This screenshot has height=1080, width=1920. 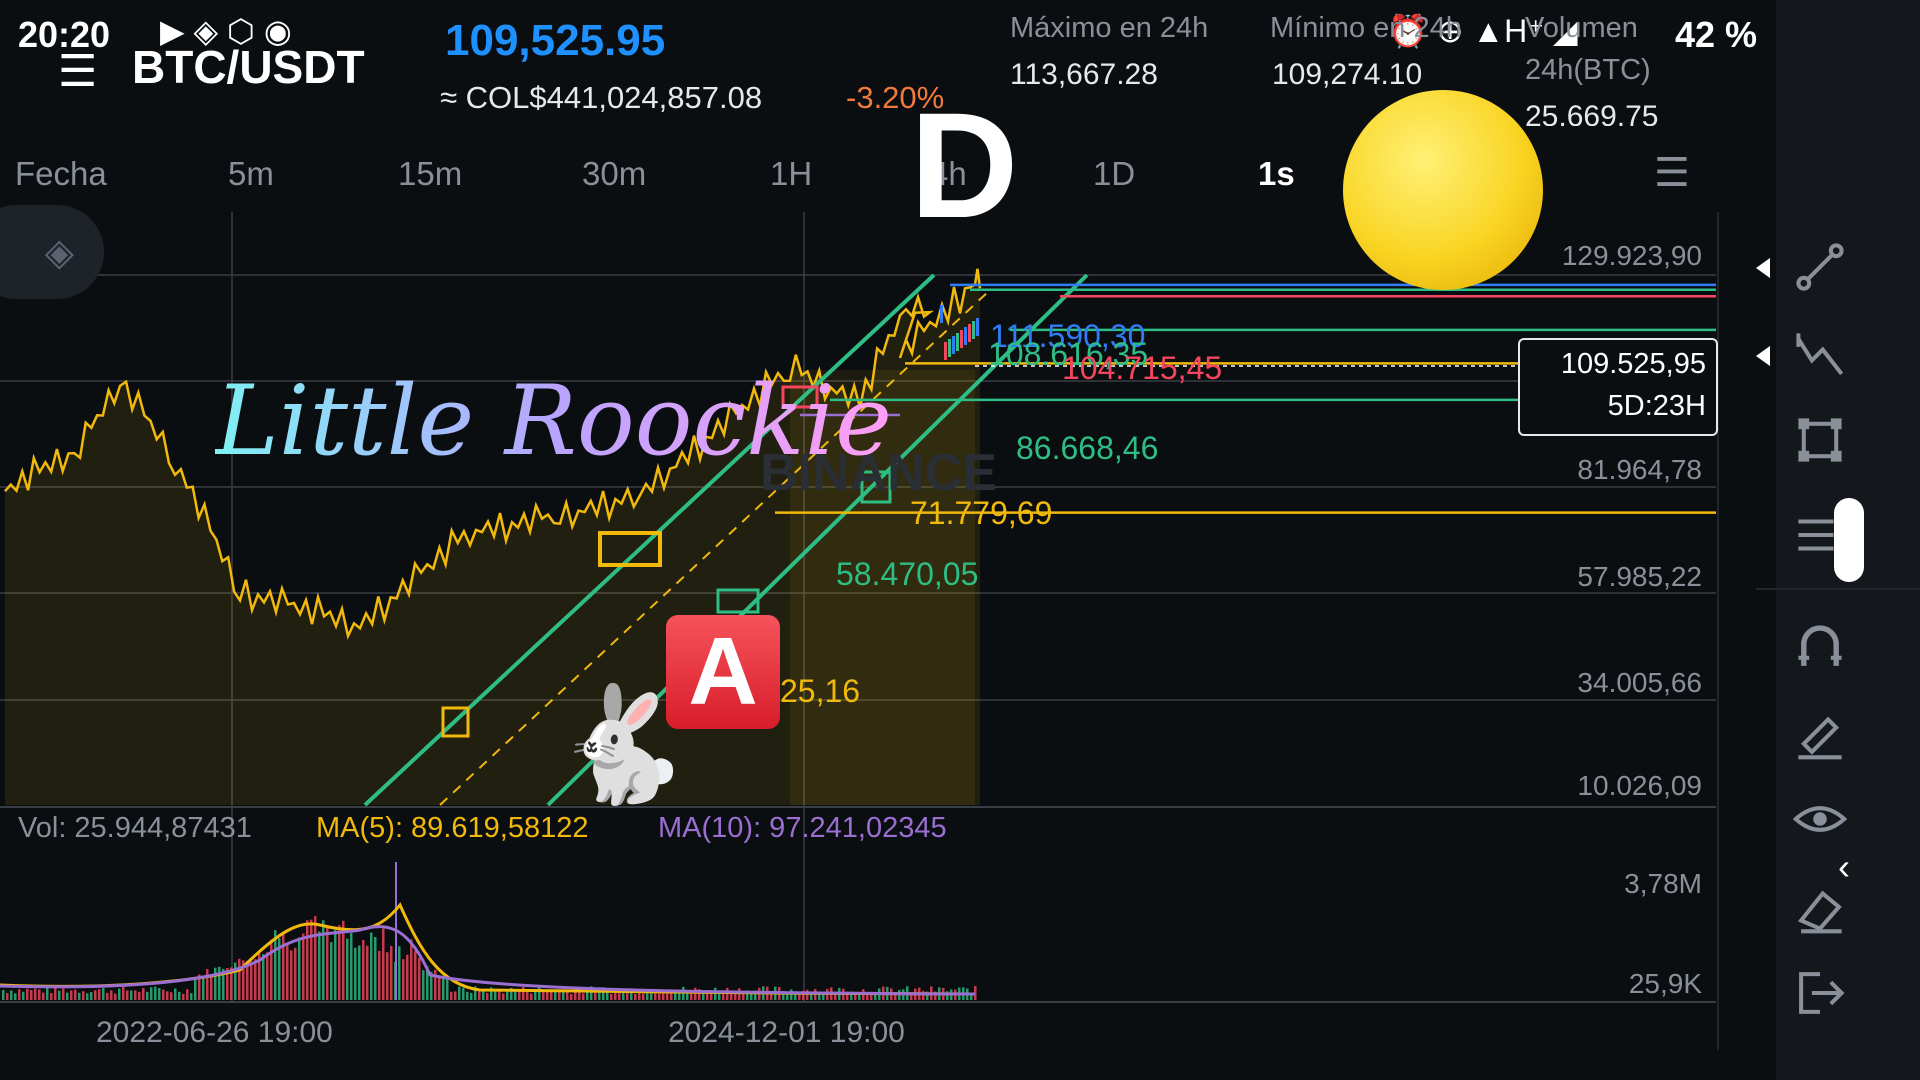 What do you see at coordinates (1716, 34) in the screenshot?
I see `battery-level: 42 %` at bounding box center [1716, 34].